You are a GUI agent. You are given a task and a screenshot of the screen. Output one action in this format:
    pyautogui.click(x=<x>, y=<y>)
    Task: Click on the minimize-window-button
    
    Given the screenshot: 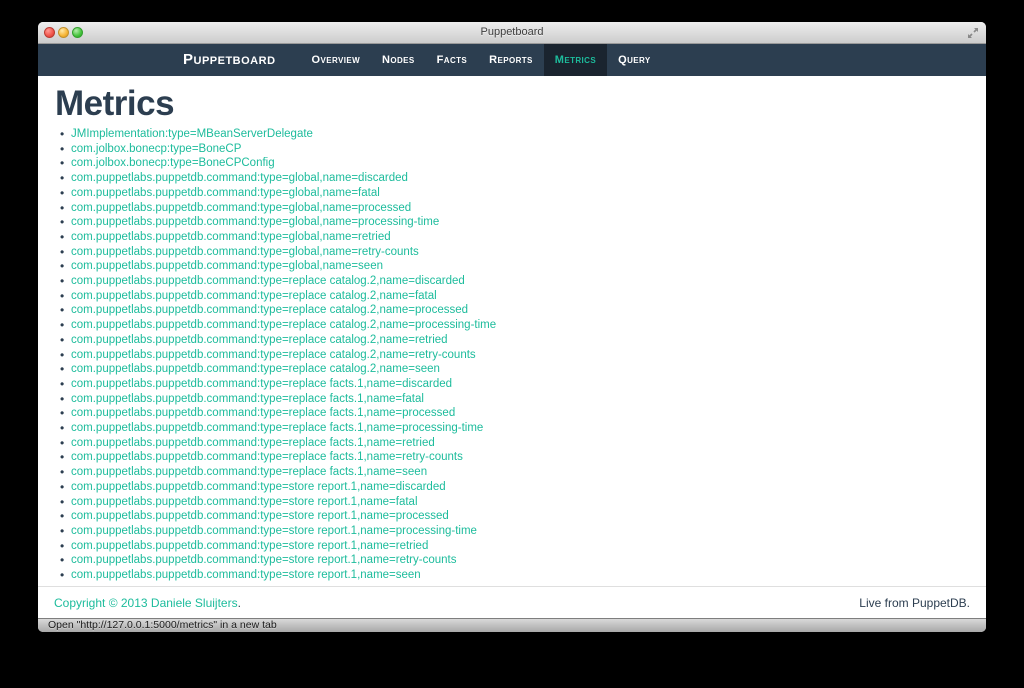 What is the action you would take?
    pyautogui.click(x=63, y=32)
    